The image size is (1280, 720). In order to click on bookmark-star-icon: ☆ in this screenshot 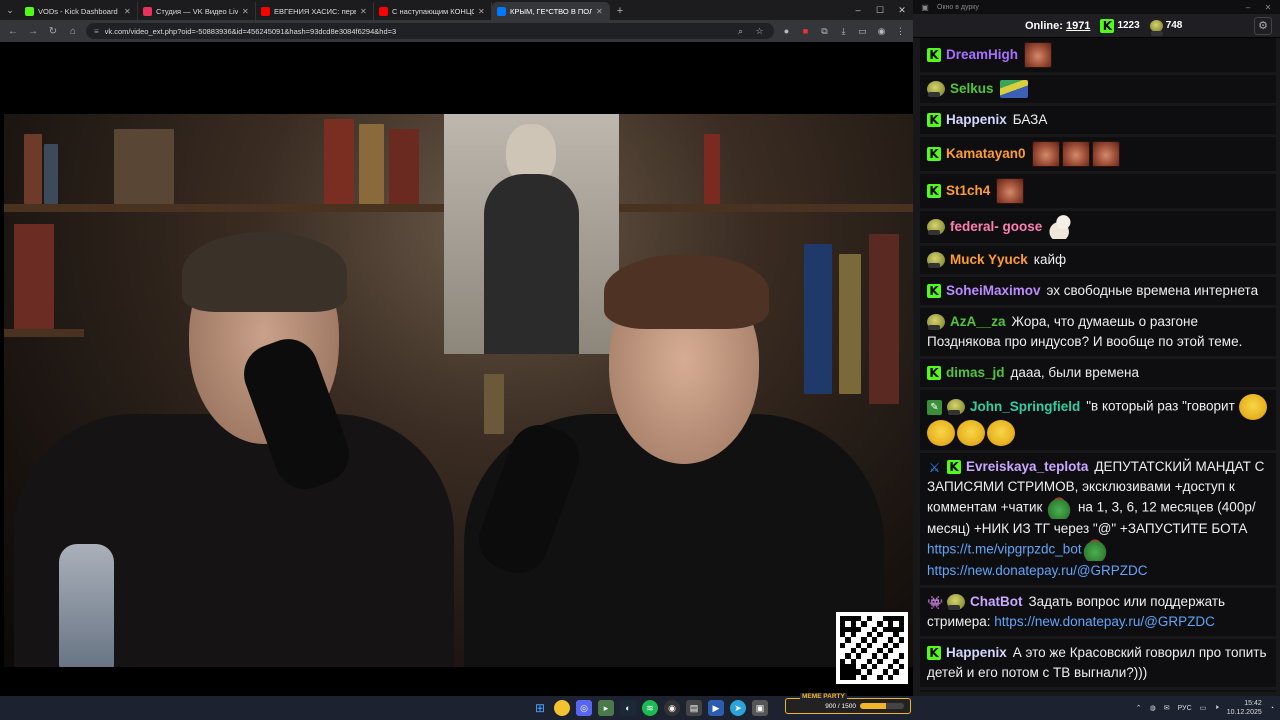, I will do `click(759, 31)`.